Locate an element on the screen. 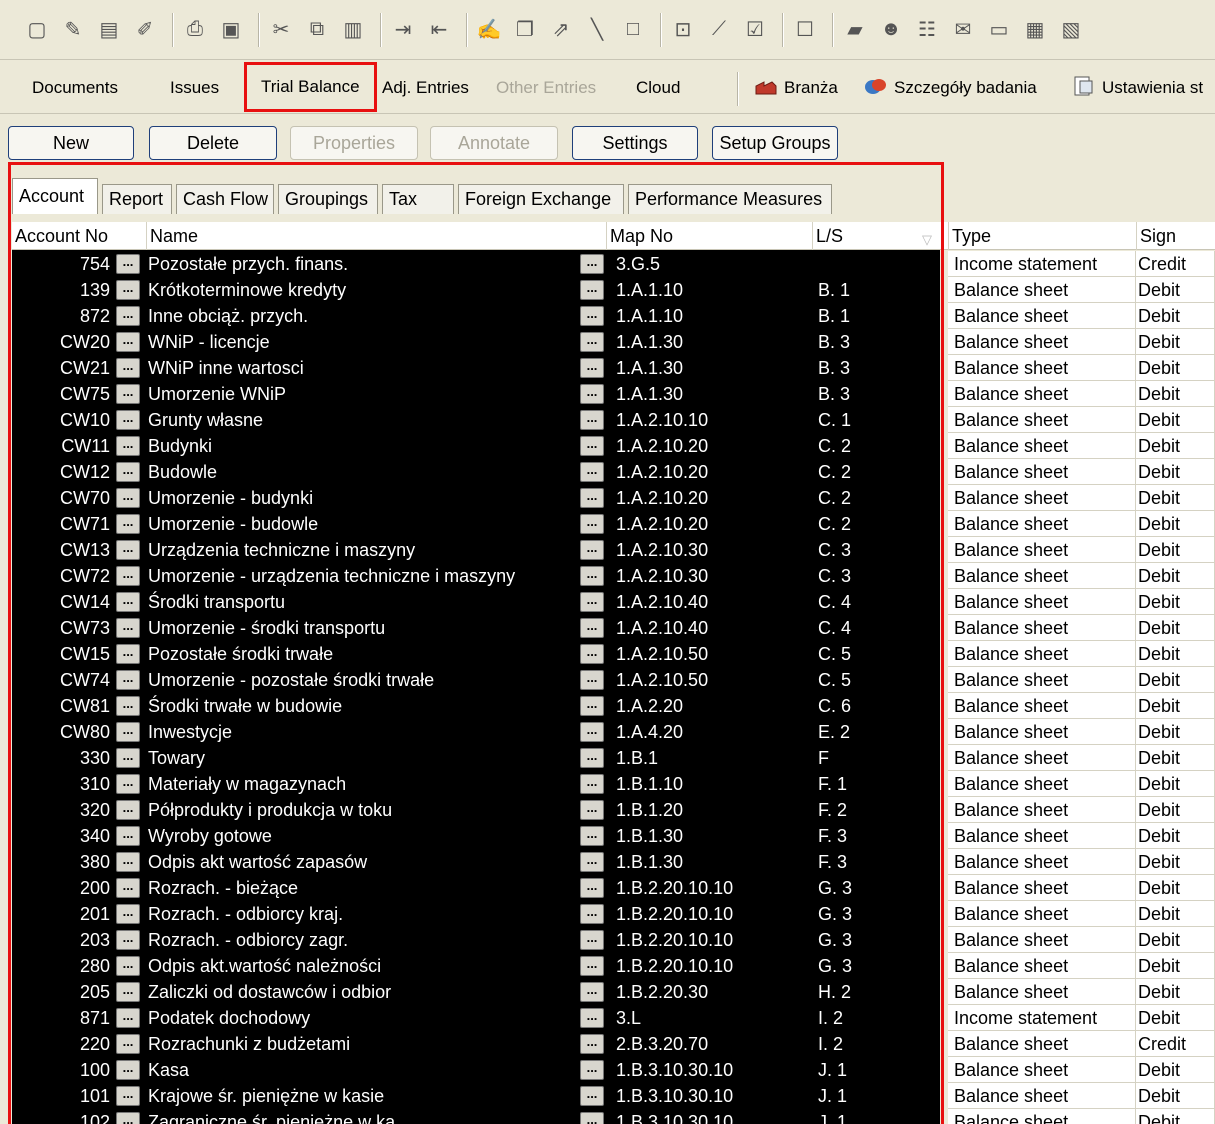 The height and width of the screenshot is (1124, 1215). paste-icon: ▥ is located at coordinates (353, 30).